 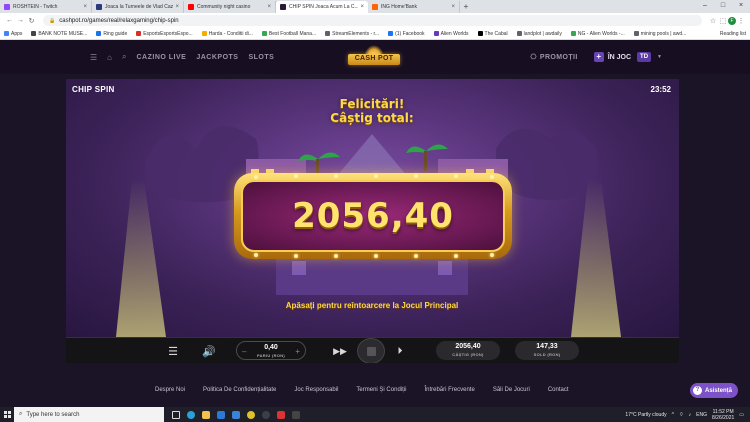 What do you see at coordinates (205, 414) in the screenshot?
I see `file-explorer-icon` at bounding box center [205, 414].